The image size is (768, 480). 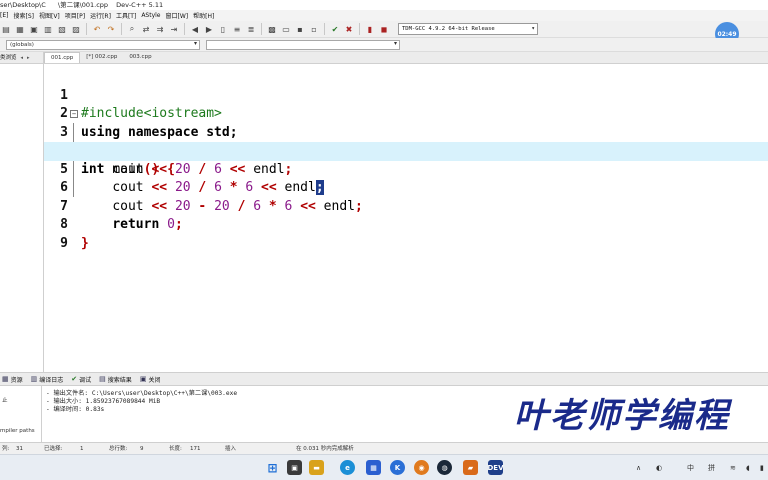 I want to click on redo-icon: ↷, so click(x=111, y=29).